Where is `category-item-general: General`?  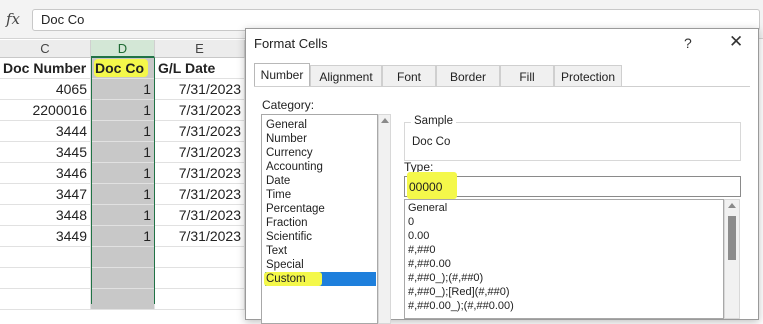
category-item-general: General is located at coordinates (320, 125).